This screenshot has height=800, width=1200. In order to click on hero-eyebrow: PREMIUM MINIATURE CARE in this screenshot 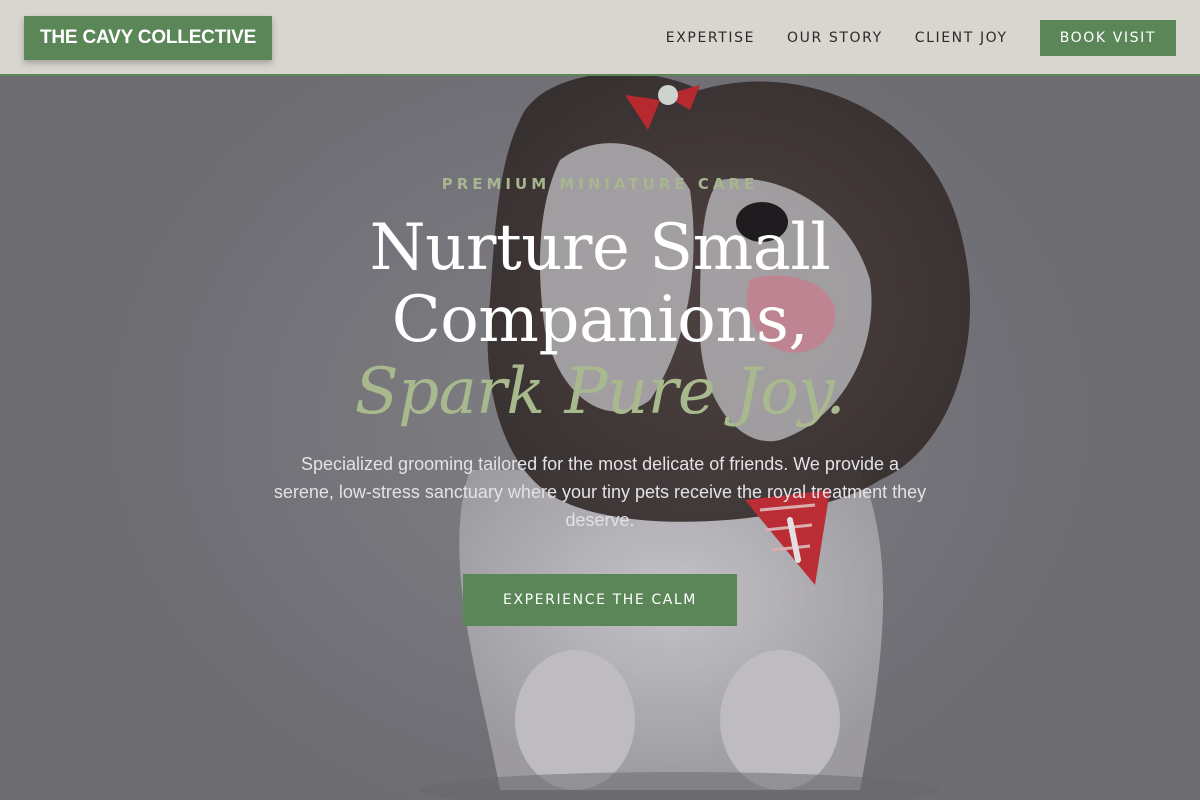, I will do `click(600, 184)`.